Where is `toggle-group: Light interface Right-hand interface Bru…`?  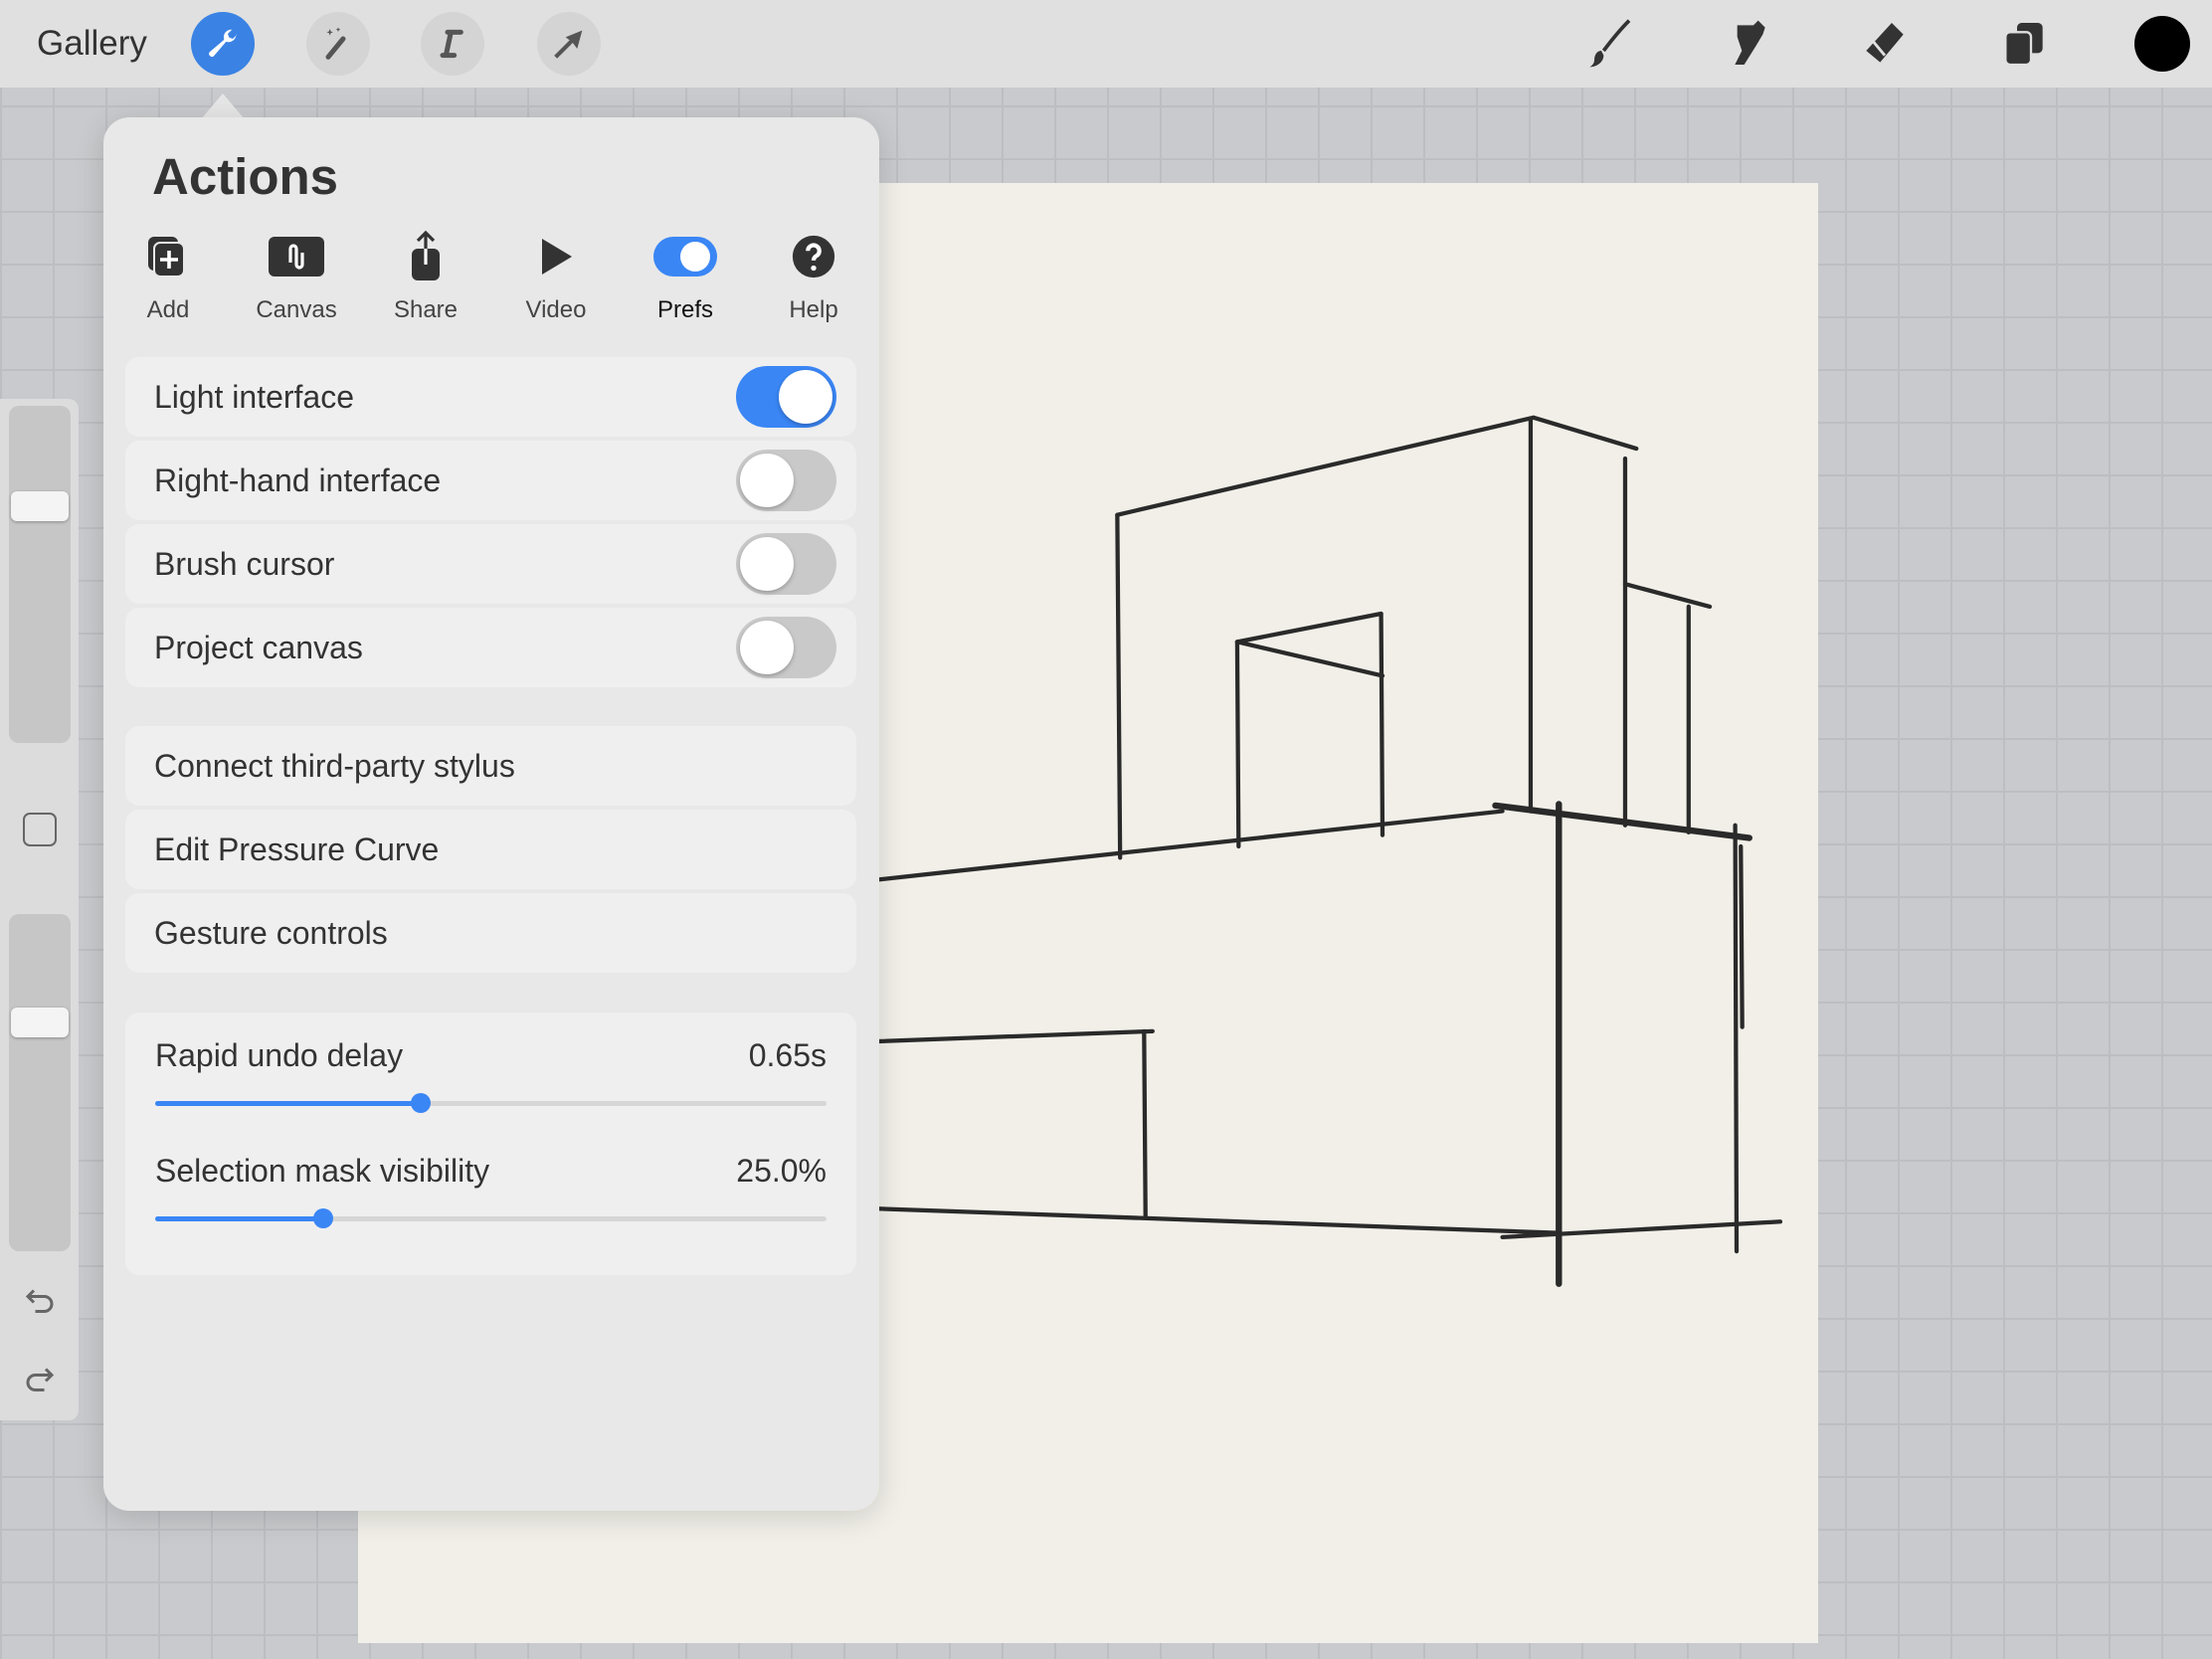
toggle-group: Light interface Right-hand interface Bru… is located at coordinates (490, 524).